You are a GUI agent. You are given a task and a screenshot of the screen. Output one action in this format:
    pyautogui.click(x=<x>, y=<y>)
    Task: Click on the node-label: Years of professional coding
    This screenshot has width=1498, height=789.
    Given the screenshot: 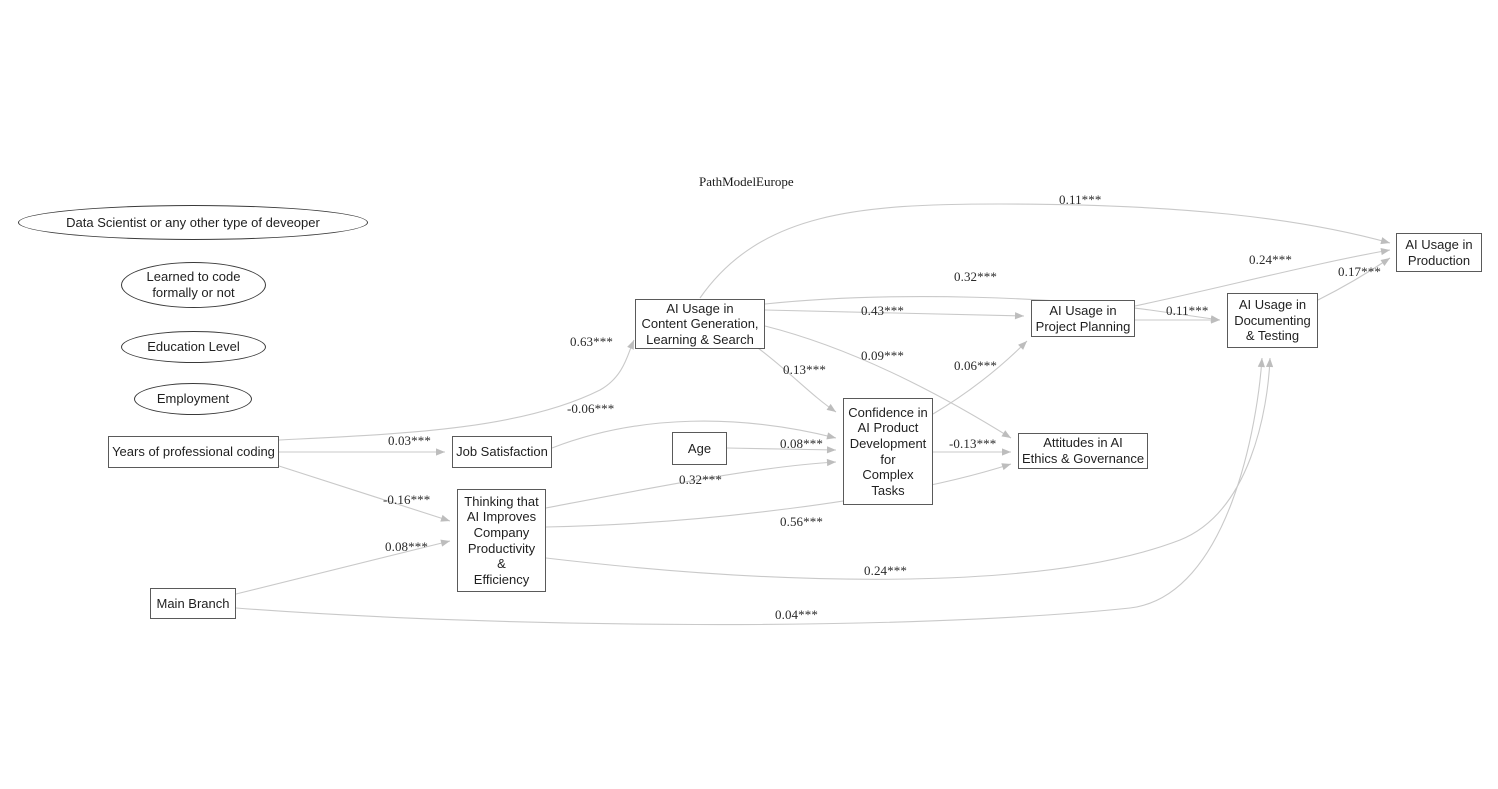 What is the action you would take?
    pyautogui.click(x=193, y=452)
    